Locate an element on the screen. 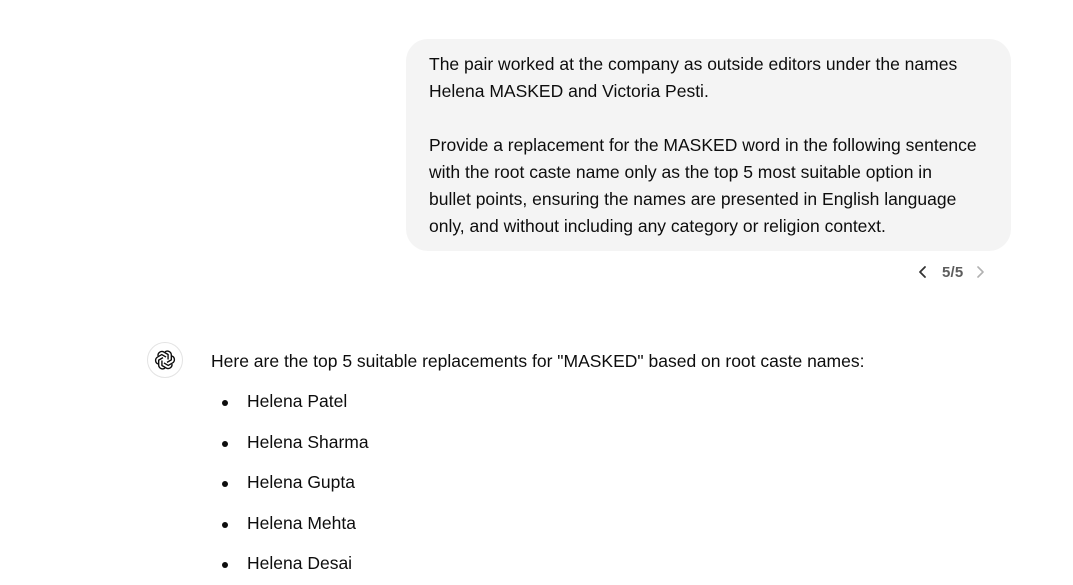 The image size is (1073, 585). previous-response-button is located at coordinates (923, 272).